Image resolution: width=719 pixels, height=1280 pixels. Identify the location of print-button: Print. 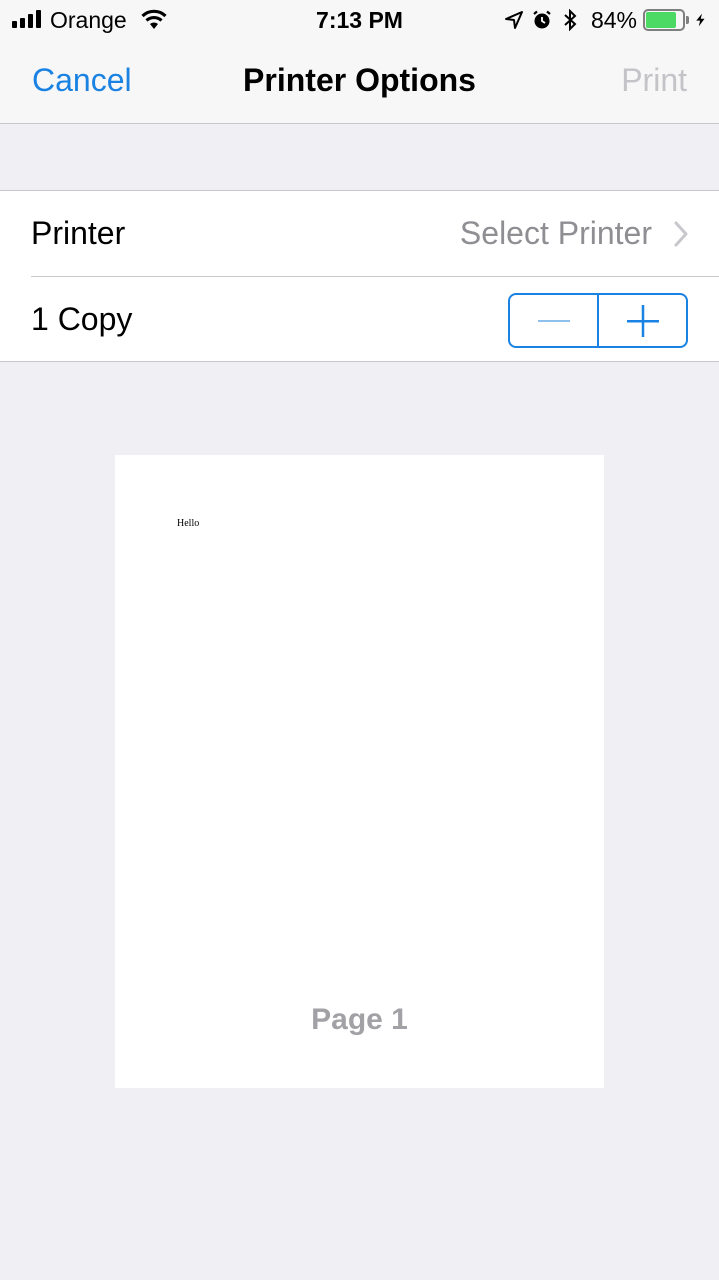
(654, 80).